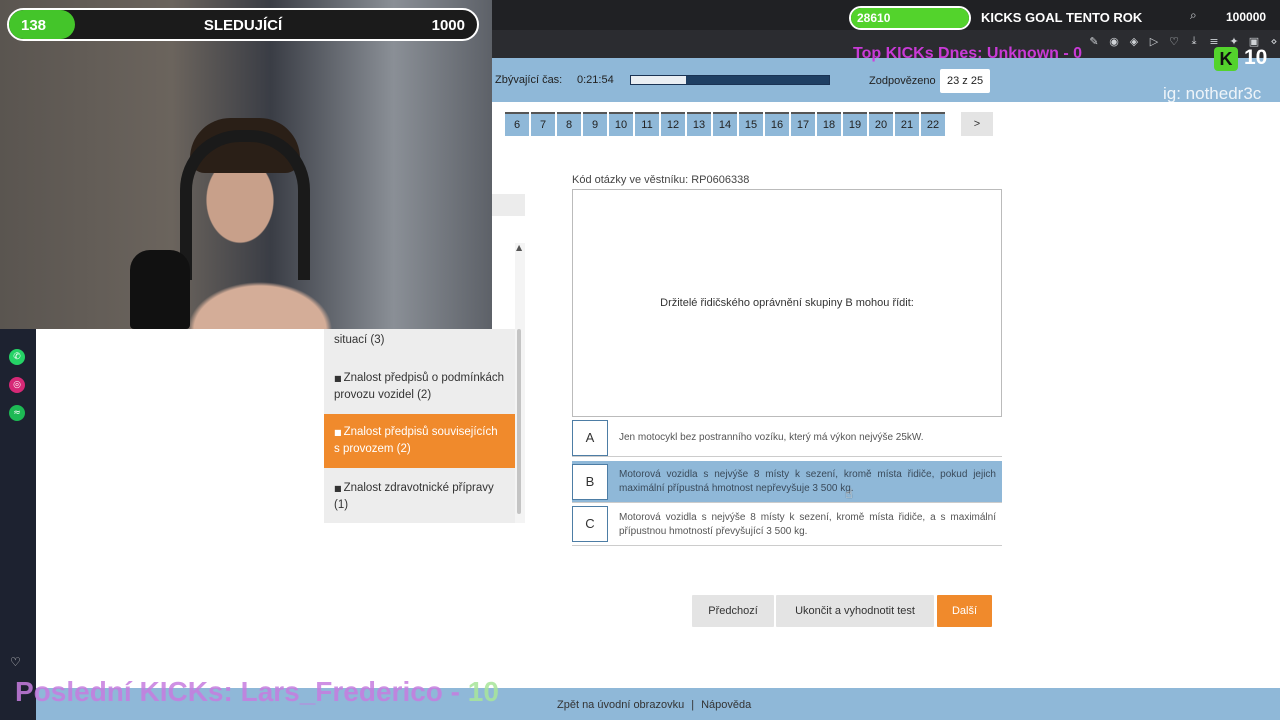 The image size is (1280, 720). I want to click on category-scrollbar: ▲, so click(520, 383).